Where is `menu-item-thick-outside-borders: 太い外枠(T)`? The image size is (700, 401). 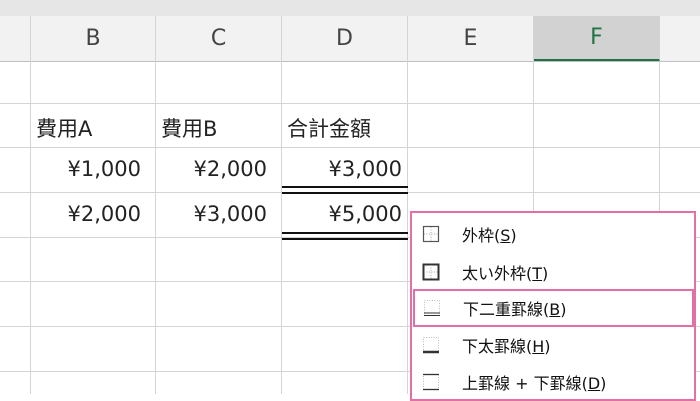 menu-item-thick-outside-borders: 太い外枠(T) is located at coordinates (553, 272).